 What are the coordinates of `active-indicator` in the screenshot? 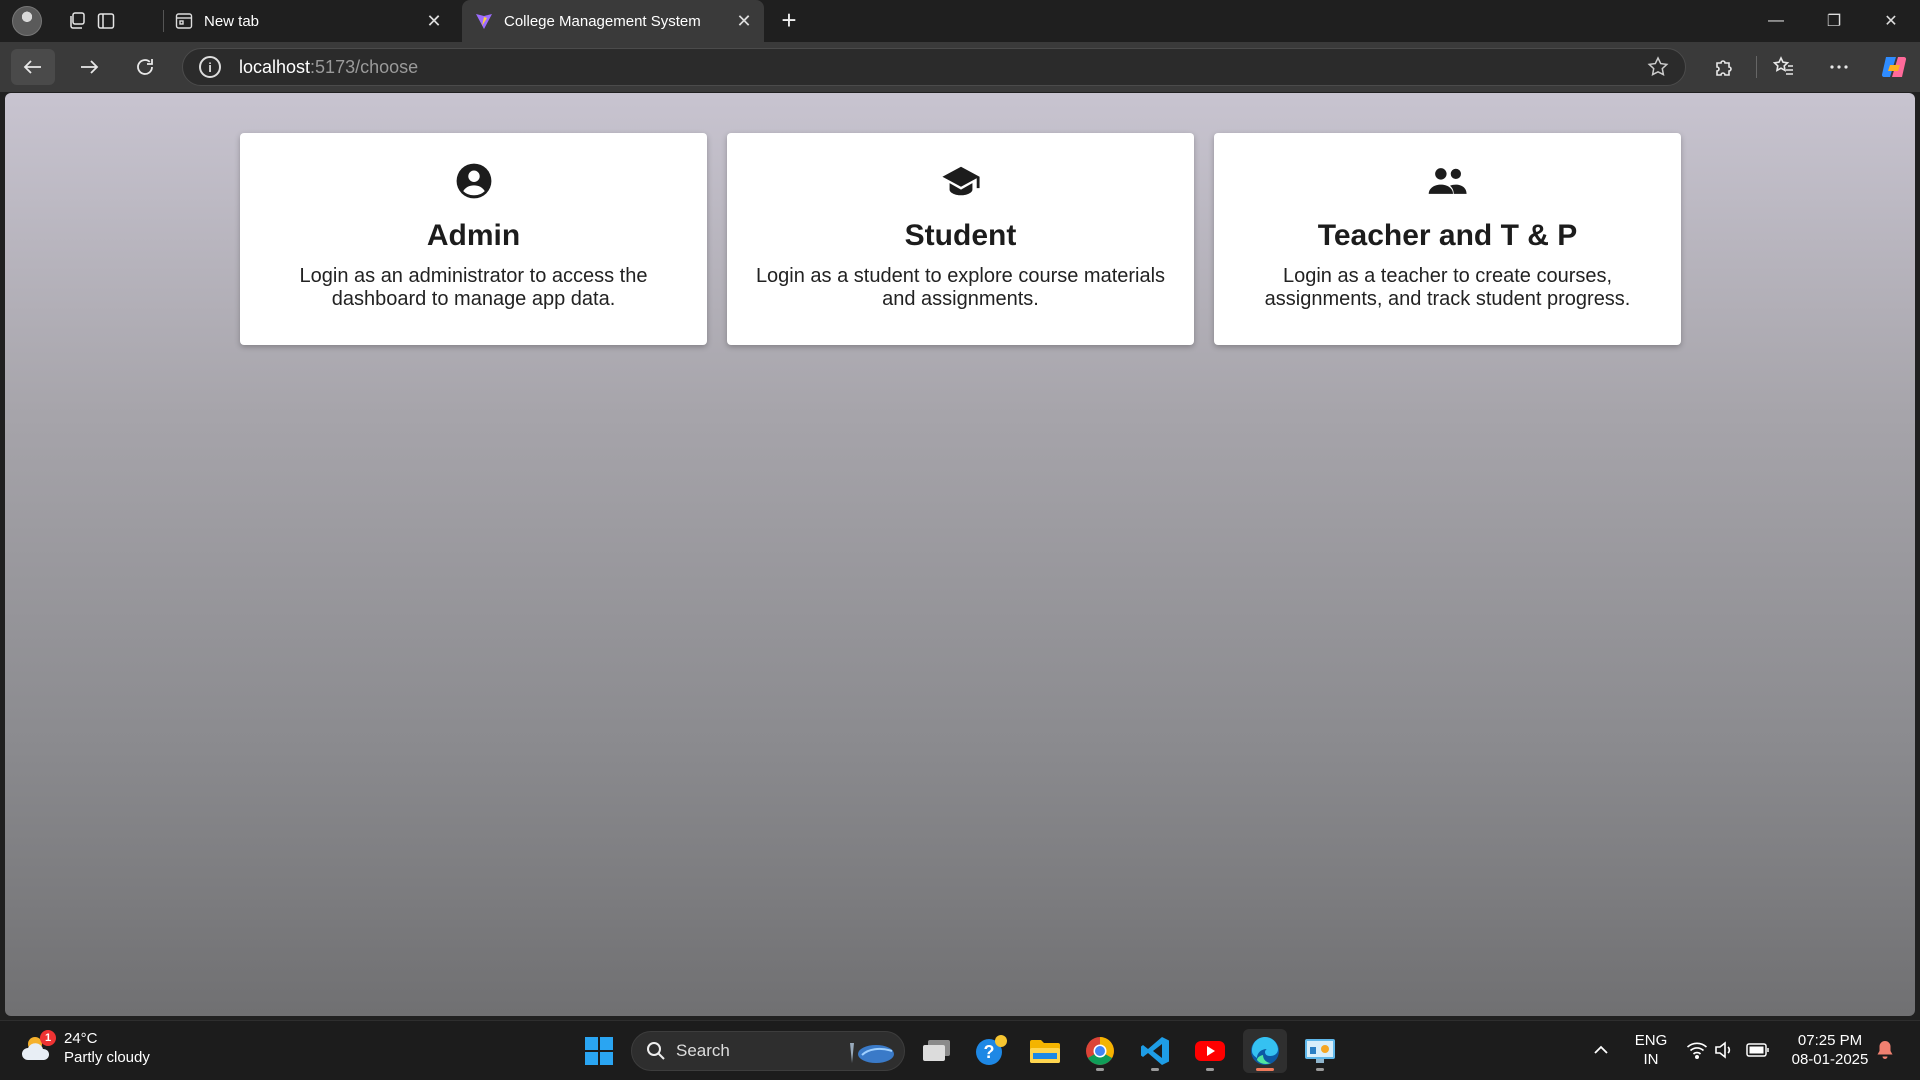 It's located at (1265, 1069).